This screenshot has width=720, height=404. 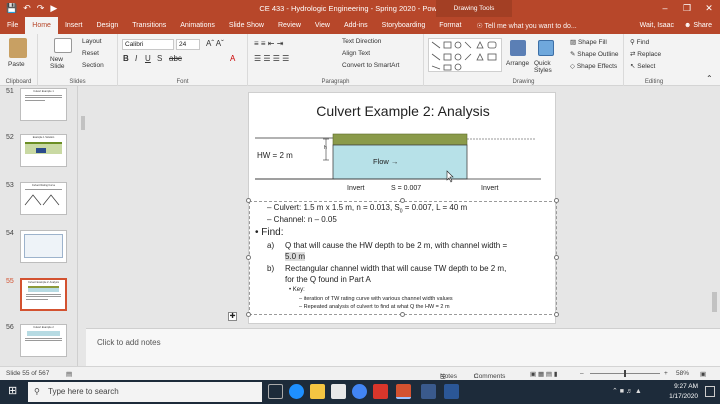 I want to click on slideshow-icon: ▶, so click(x=53, y=8).